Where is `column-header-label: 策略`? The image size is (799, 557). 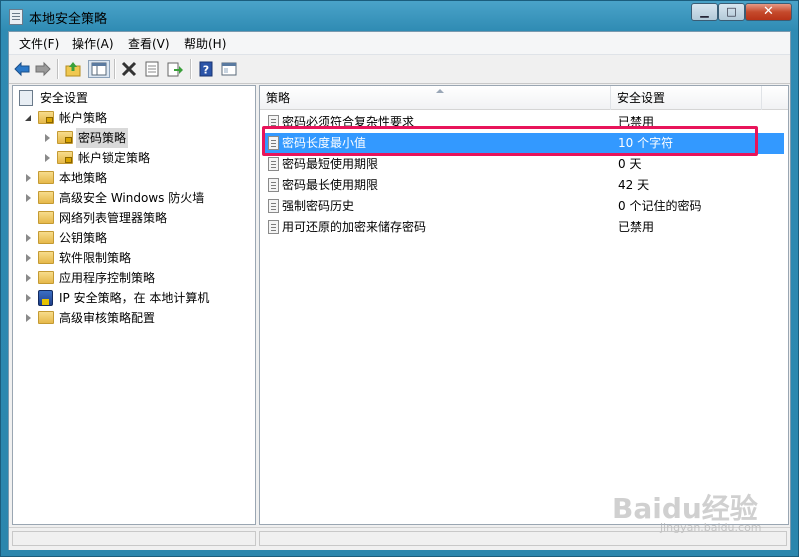 column-header-label: 策略 is located at coordinates (278, 98).